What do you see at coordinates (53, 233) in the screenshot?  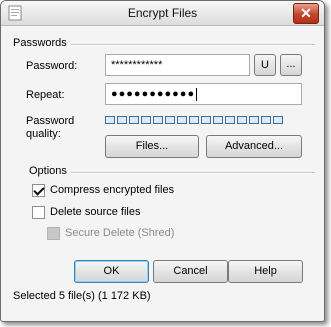 I see `secure-delete-checkbox` at bounding box center [53, 233].